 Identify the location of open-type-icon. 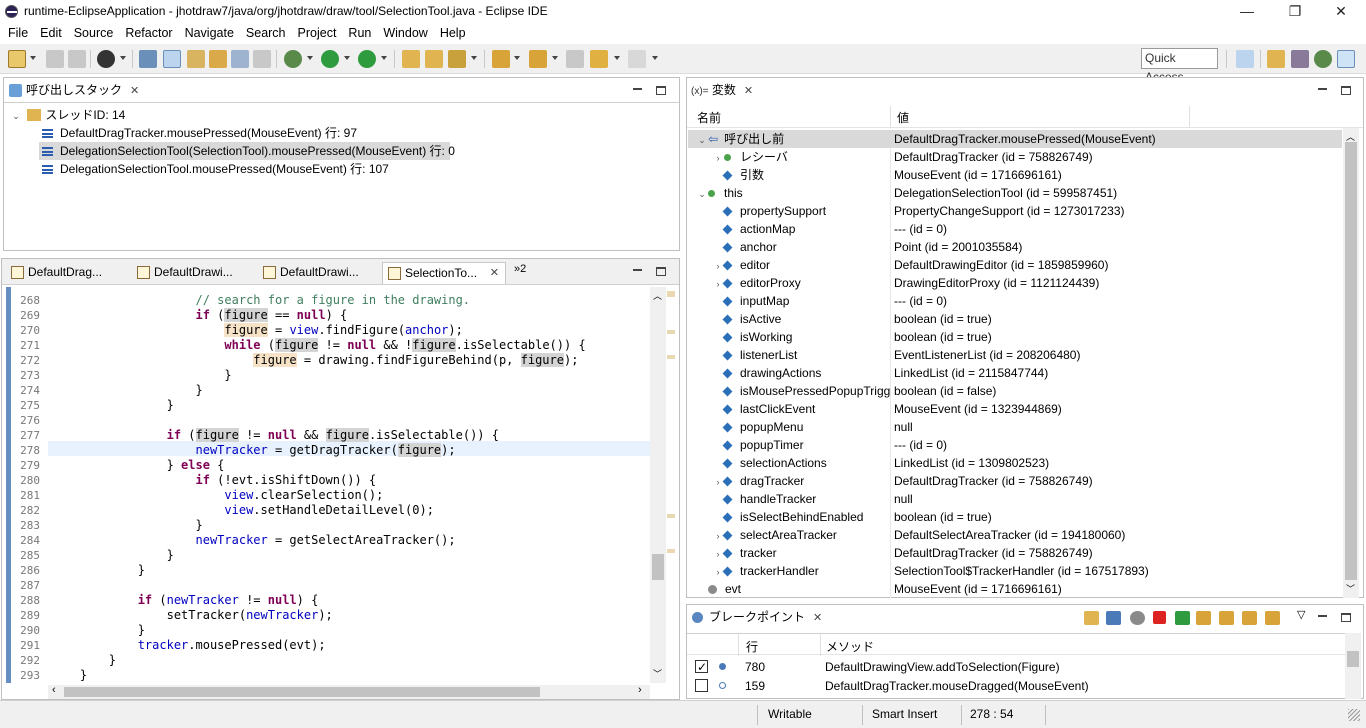
(218, 59).